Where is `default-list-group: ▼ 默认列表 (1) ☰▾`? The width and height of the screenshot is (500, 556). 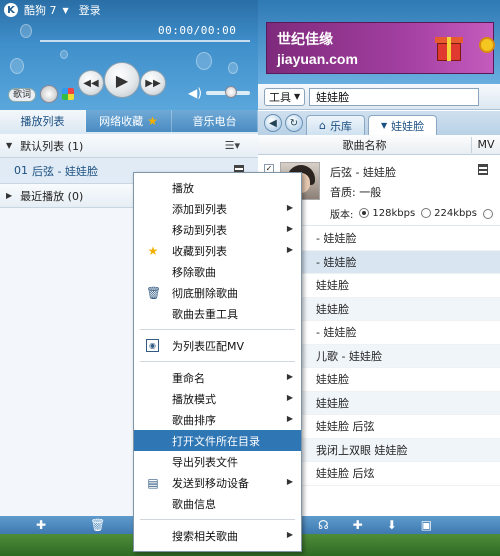
default-list-group: ▼ 默认列表 (1) ☰▾ is located at coordinates (129, 146).